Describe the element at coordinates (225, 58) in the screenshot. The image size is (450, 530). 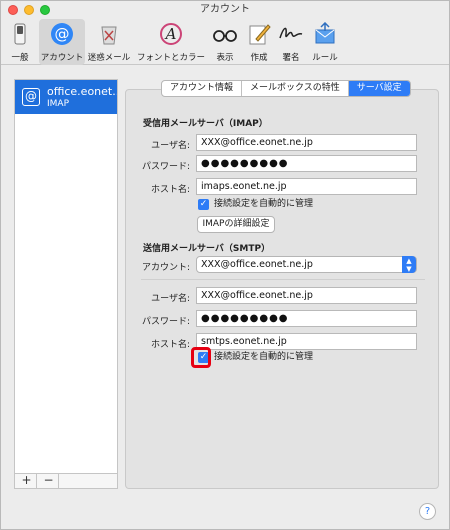
I see `toolbar-view-label: 表示` at that location.